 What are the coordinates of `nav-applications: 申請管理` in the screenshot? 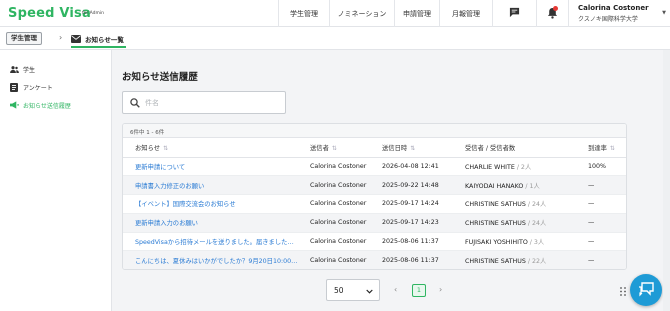 It's located at (416, 13).